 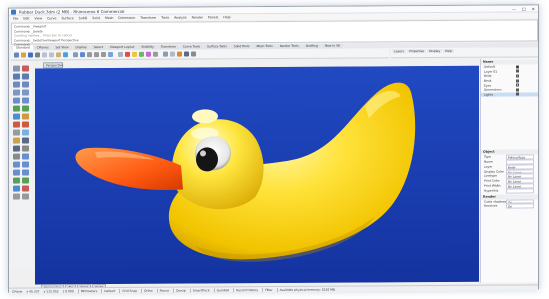 What do you see at coordinates (103, 55) in the screenshot?
I see `zoom-extents-icon` at bounding box center [103, 55].